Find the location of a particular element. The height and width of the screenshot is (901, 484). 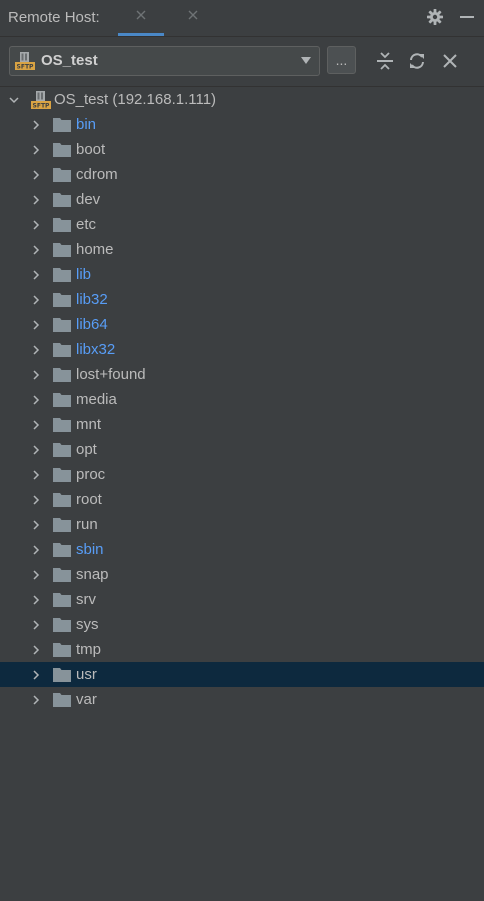

minimize-icon is located at coordinates (467, 17).